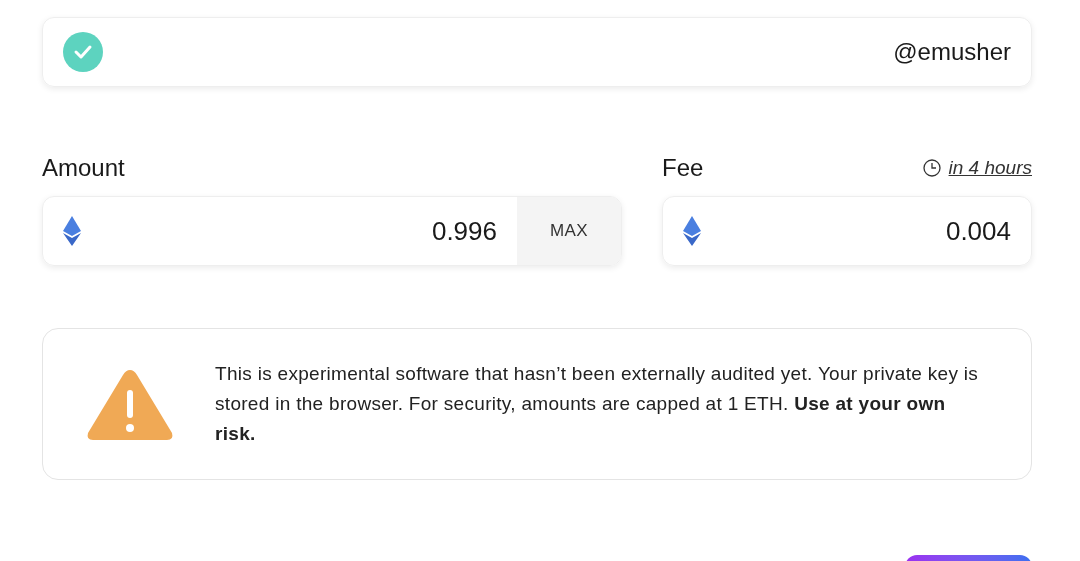  I want to click on fee-label: Fee, so click(683, 168).